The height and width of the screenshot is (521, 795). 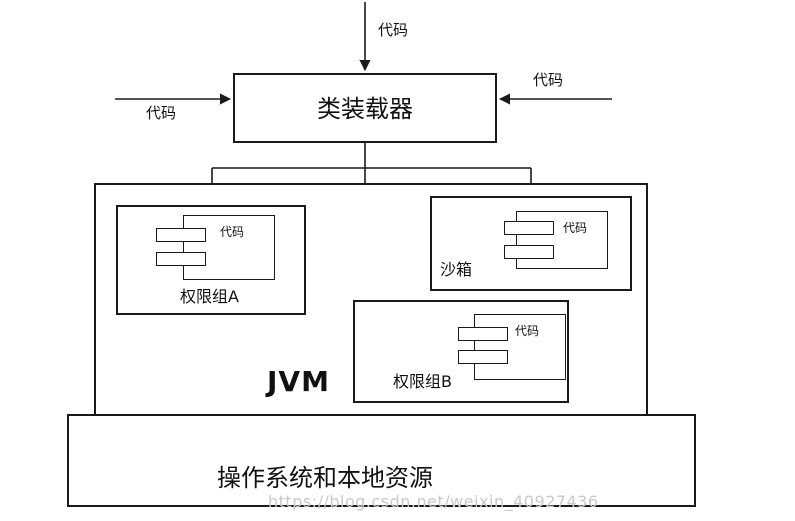 What do you see at coordinates (181, 259) in the screenshot?
I see `group-a-component-port-bottom` at bounding box center [181, 259].